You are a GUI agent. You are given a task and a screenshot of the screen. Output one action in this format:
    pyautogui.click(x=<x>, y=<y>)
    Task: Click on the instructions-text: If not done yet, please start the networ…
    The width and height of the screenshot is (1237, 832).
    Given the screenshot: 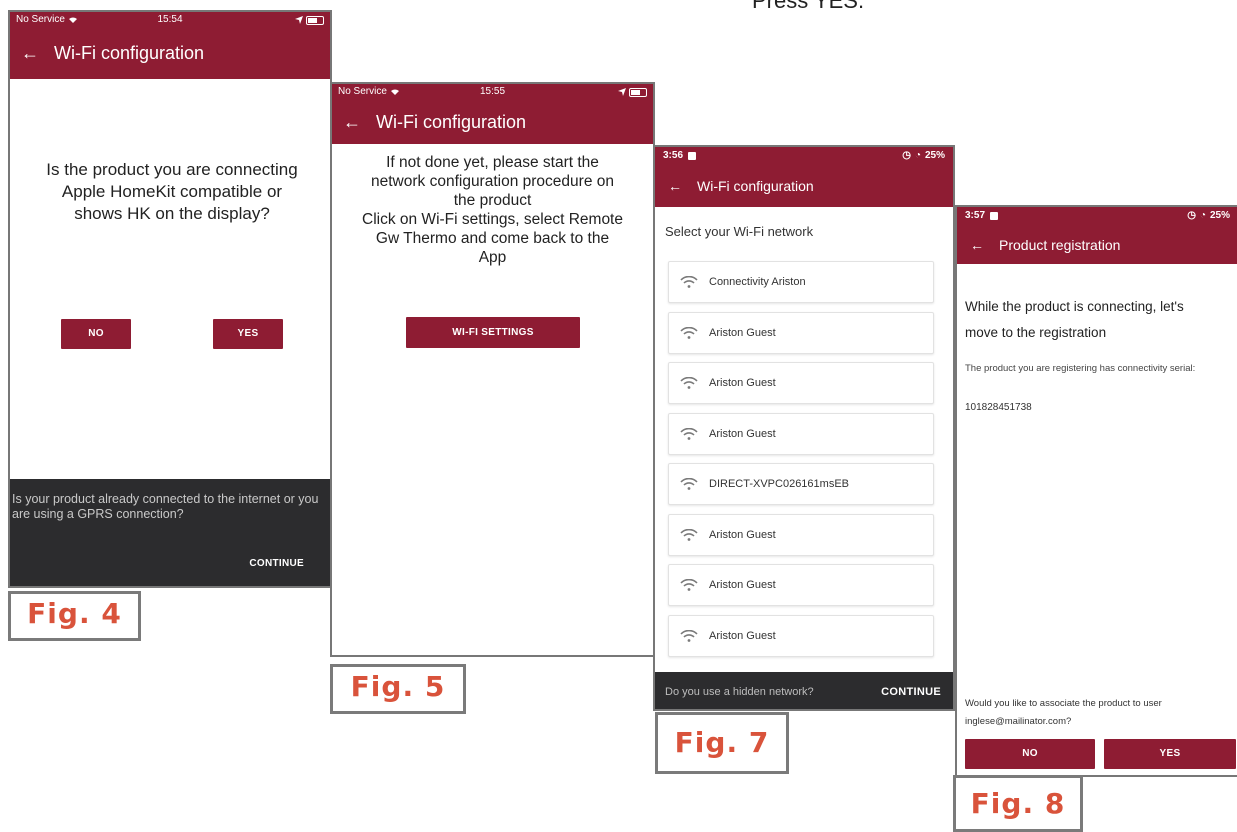 What is the action you would take?
    pyautogui.click(x=492, y=210)
    